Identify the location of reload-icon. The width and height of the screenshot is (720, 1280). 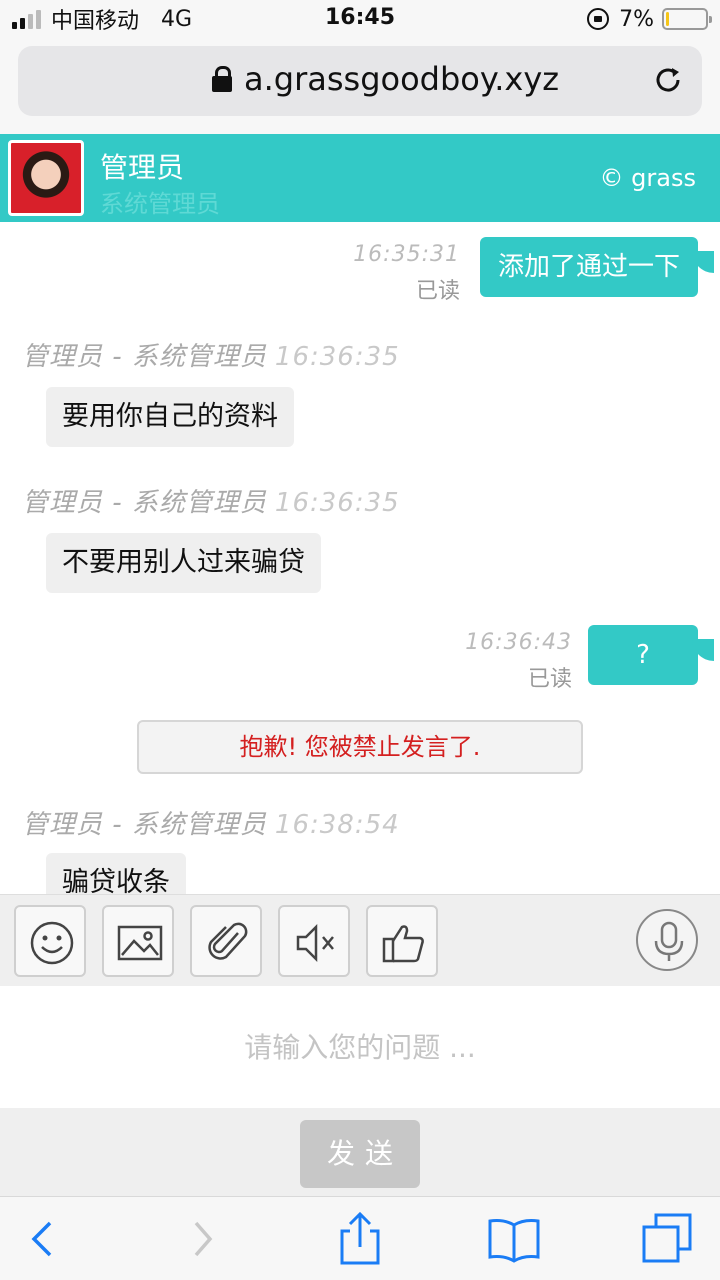
(668, 80).